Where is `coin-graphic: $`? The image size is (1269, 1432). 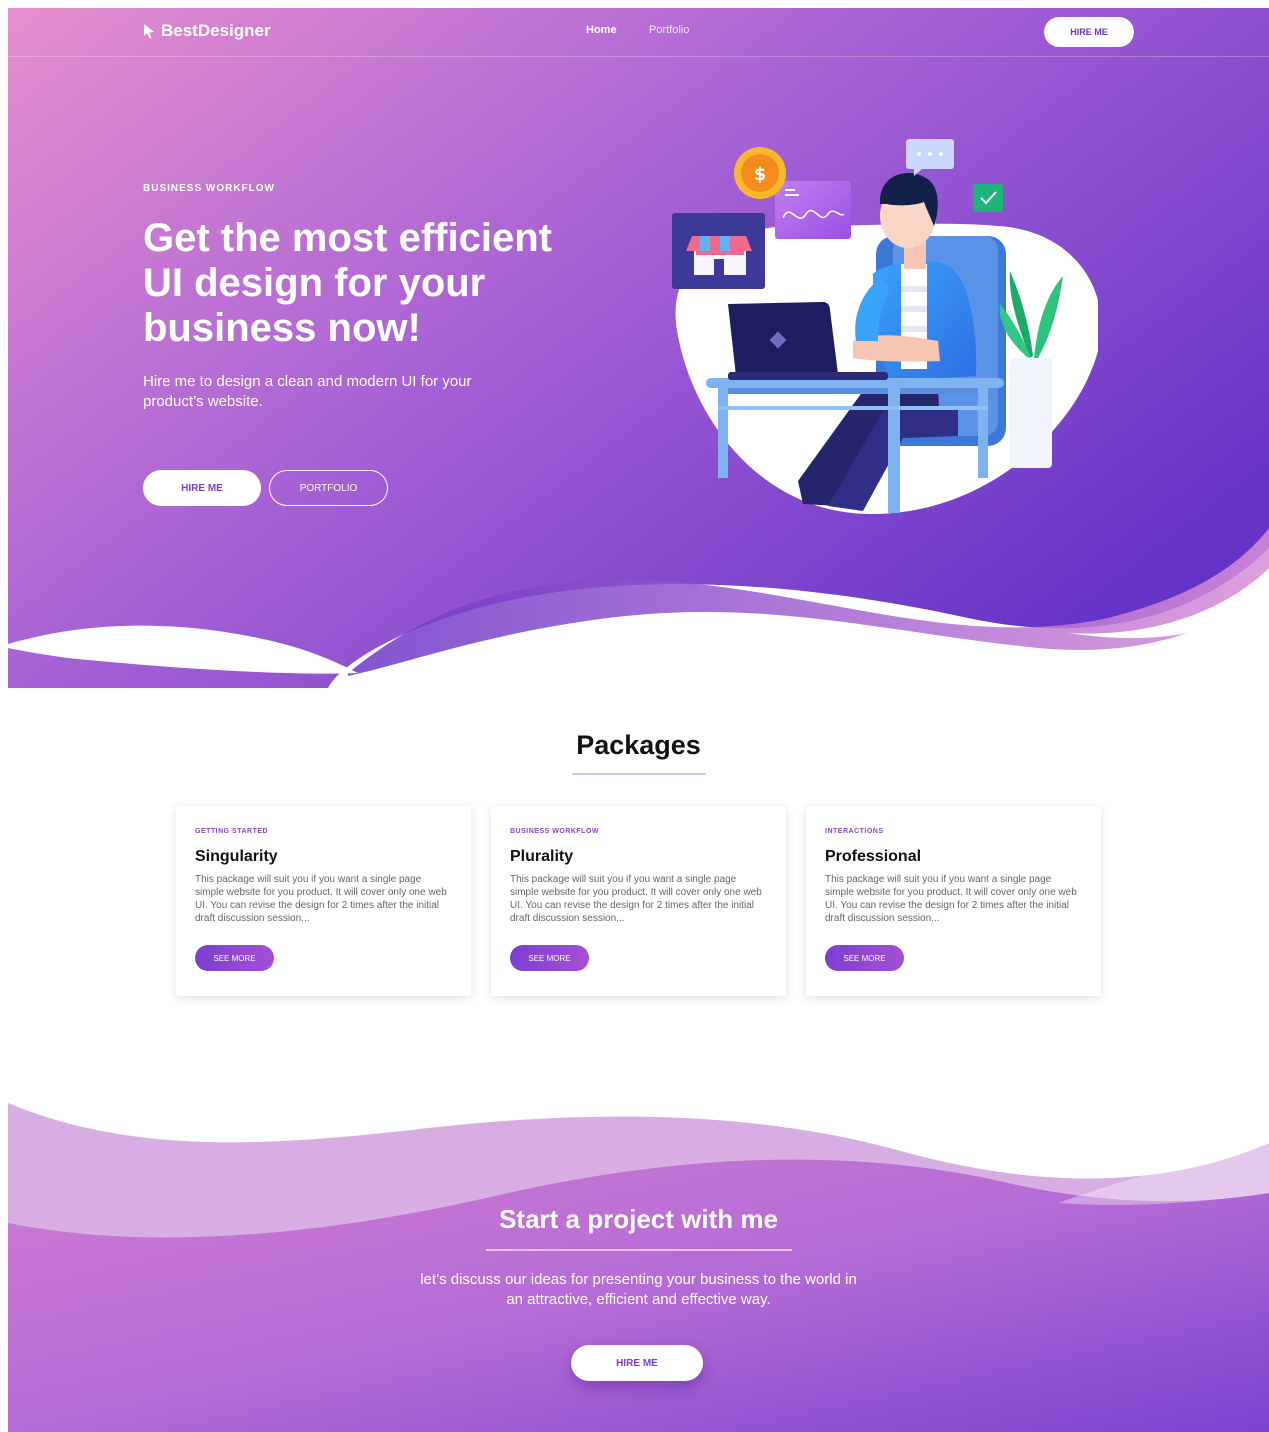 coin-graphic: $ is located at coordinates (760, 173).